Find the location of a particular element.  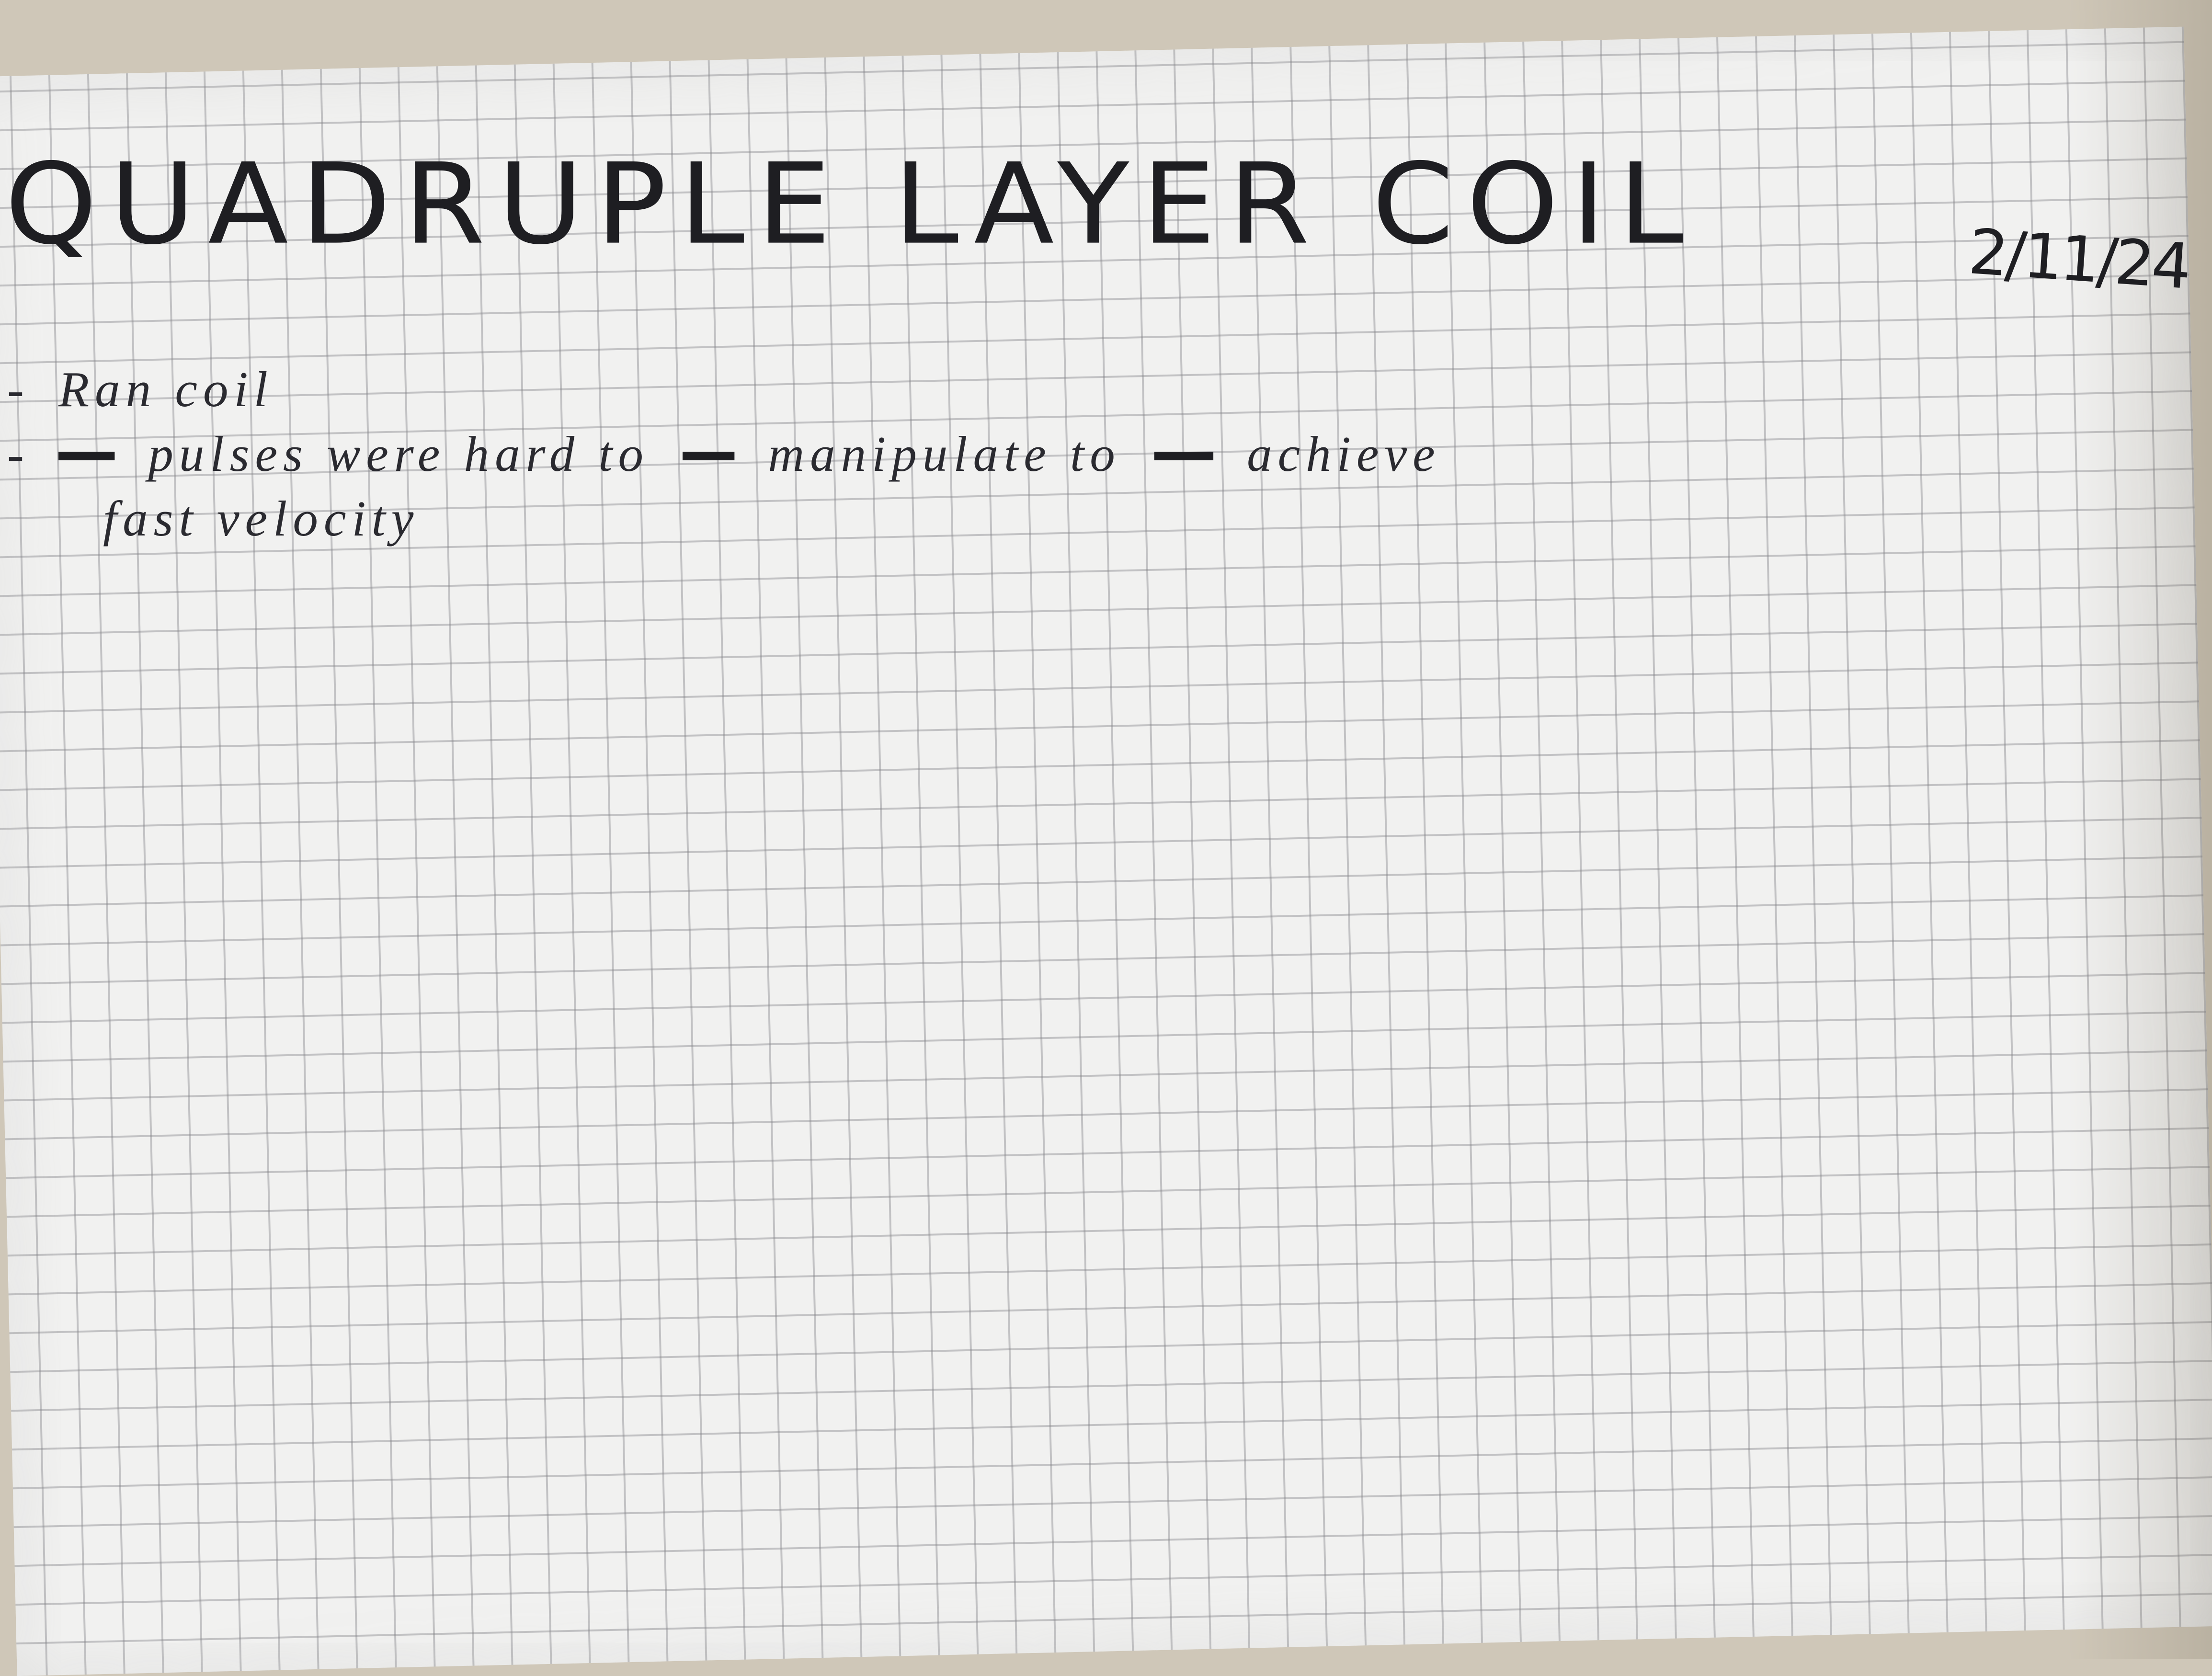

bullet-item-1: - Ran coil is located at coordinates (140, 389).